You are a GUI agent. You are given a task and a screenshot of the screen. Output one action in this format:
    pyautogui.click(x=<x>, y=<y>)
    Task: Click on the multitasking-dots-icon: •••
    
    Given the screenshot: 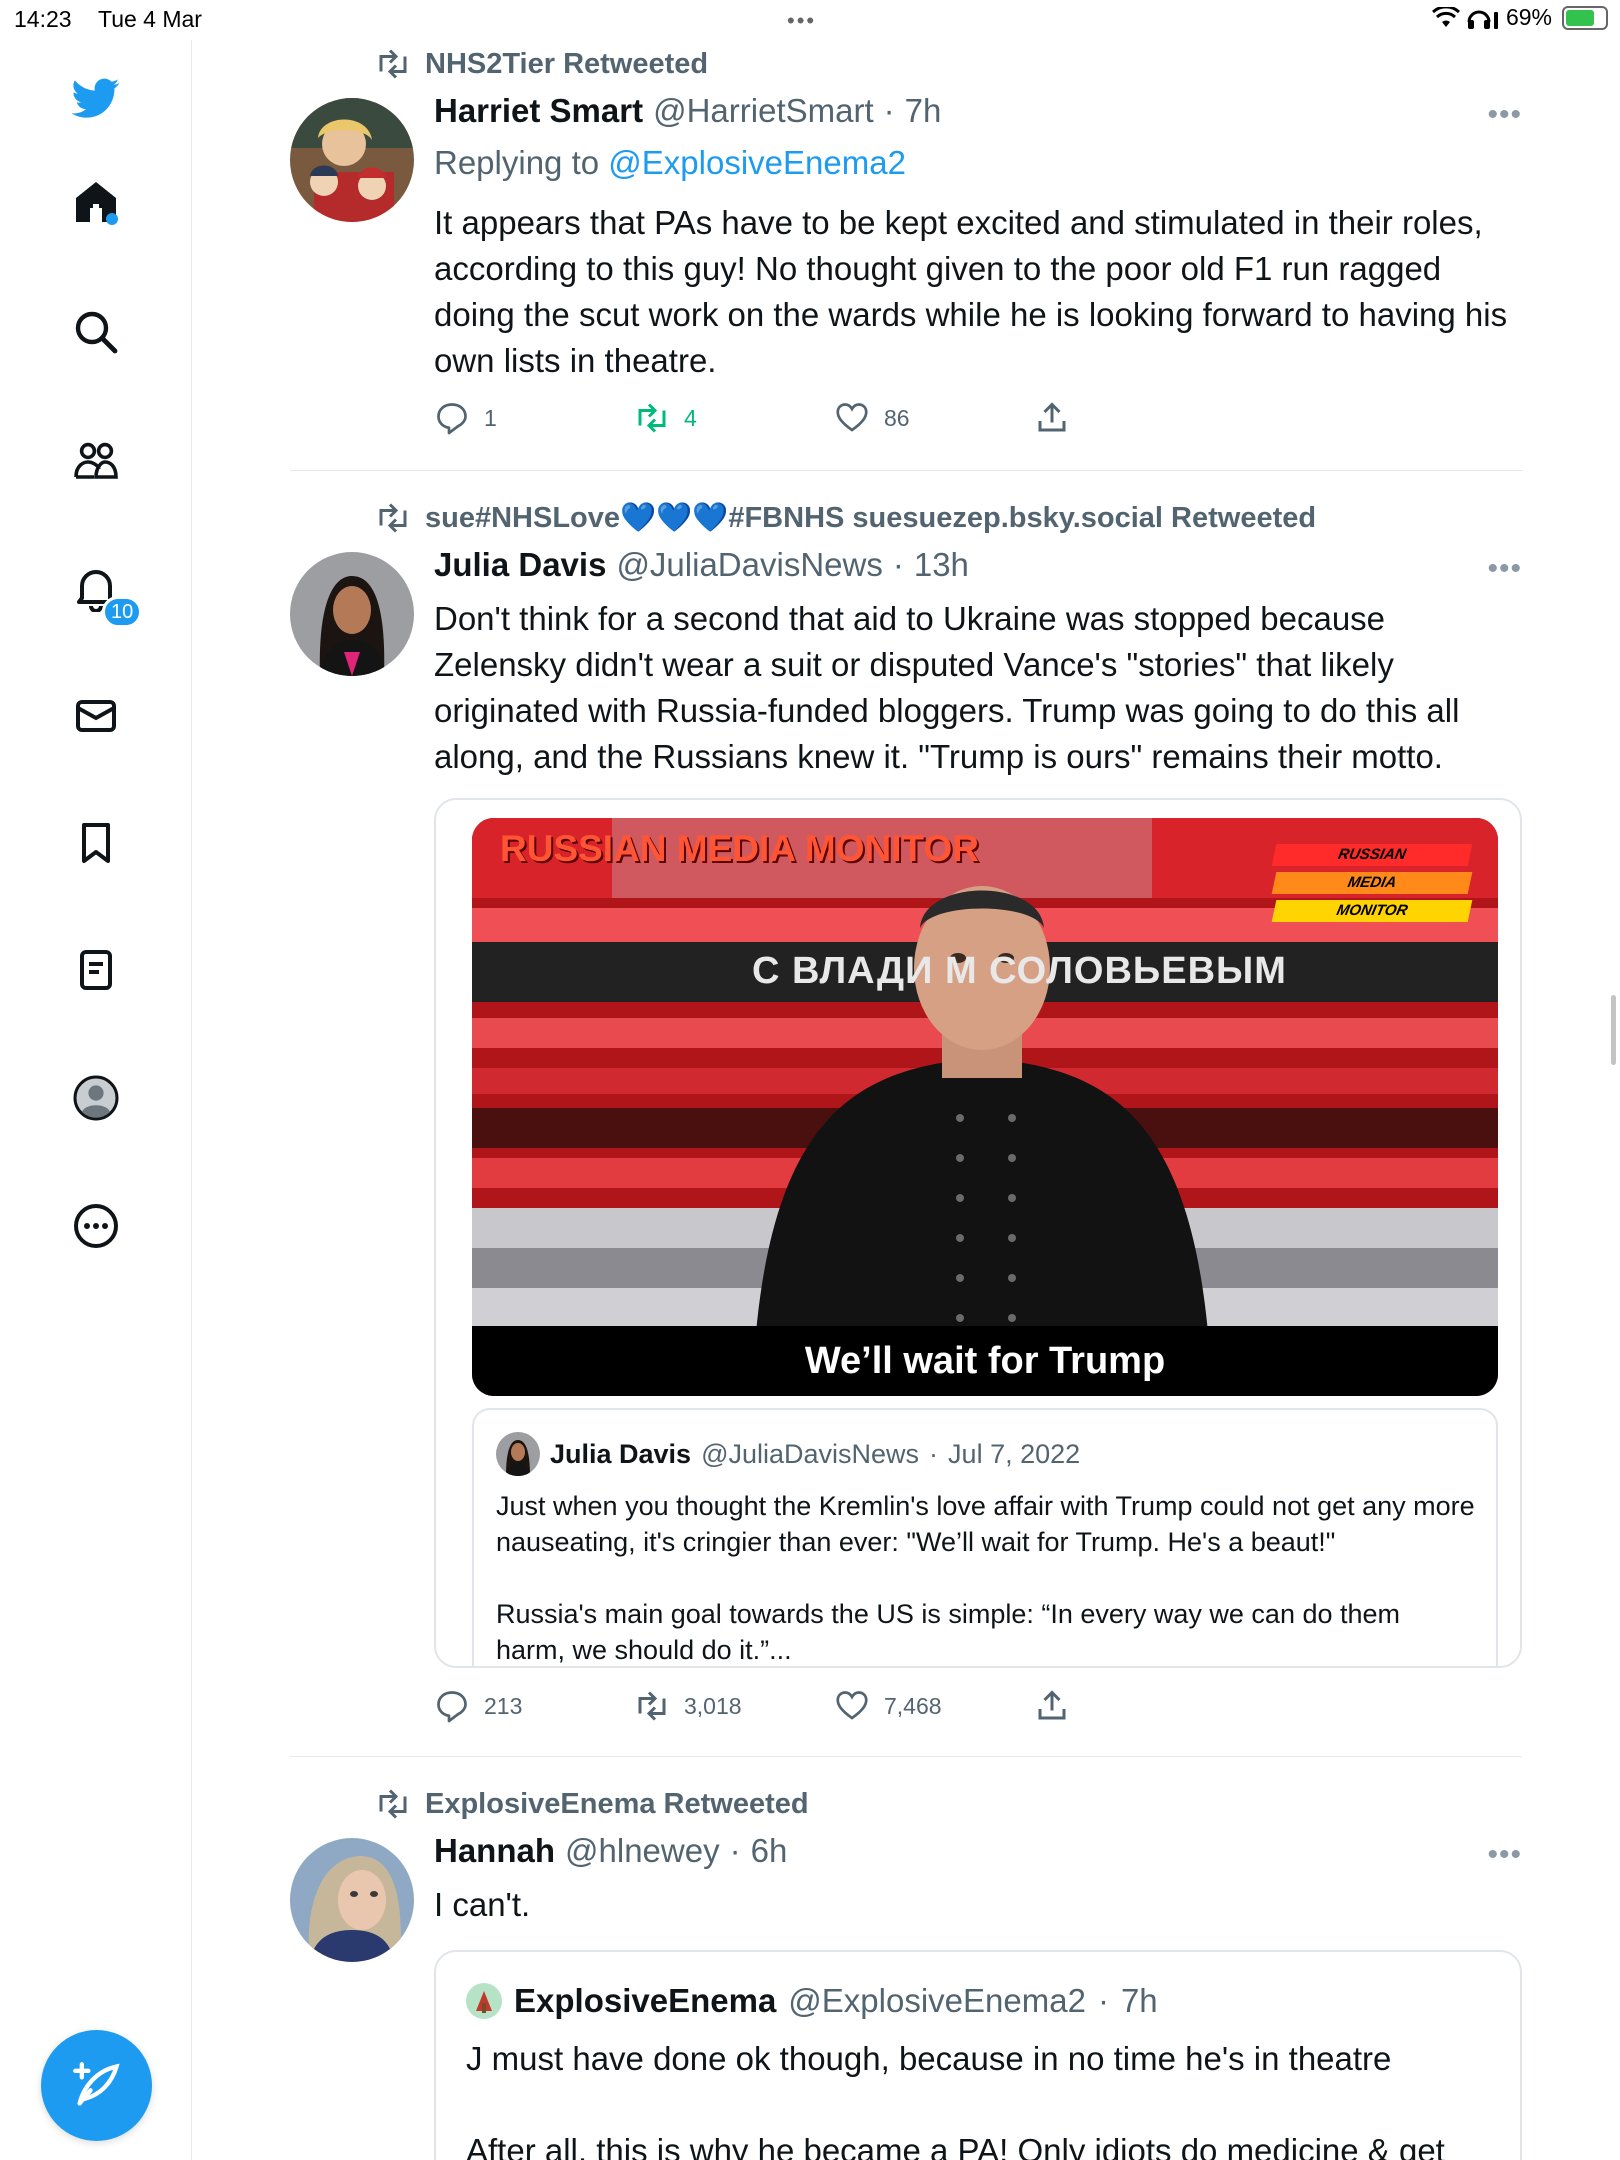 What is the action you would take?
    pyautogui.click(x=801, y=21)
    